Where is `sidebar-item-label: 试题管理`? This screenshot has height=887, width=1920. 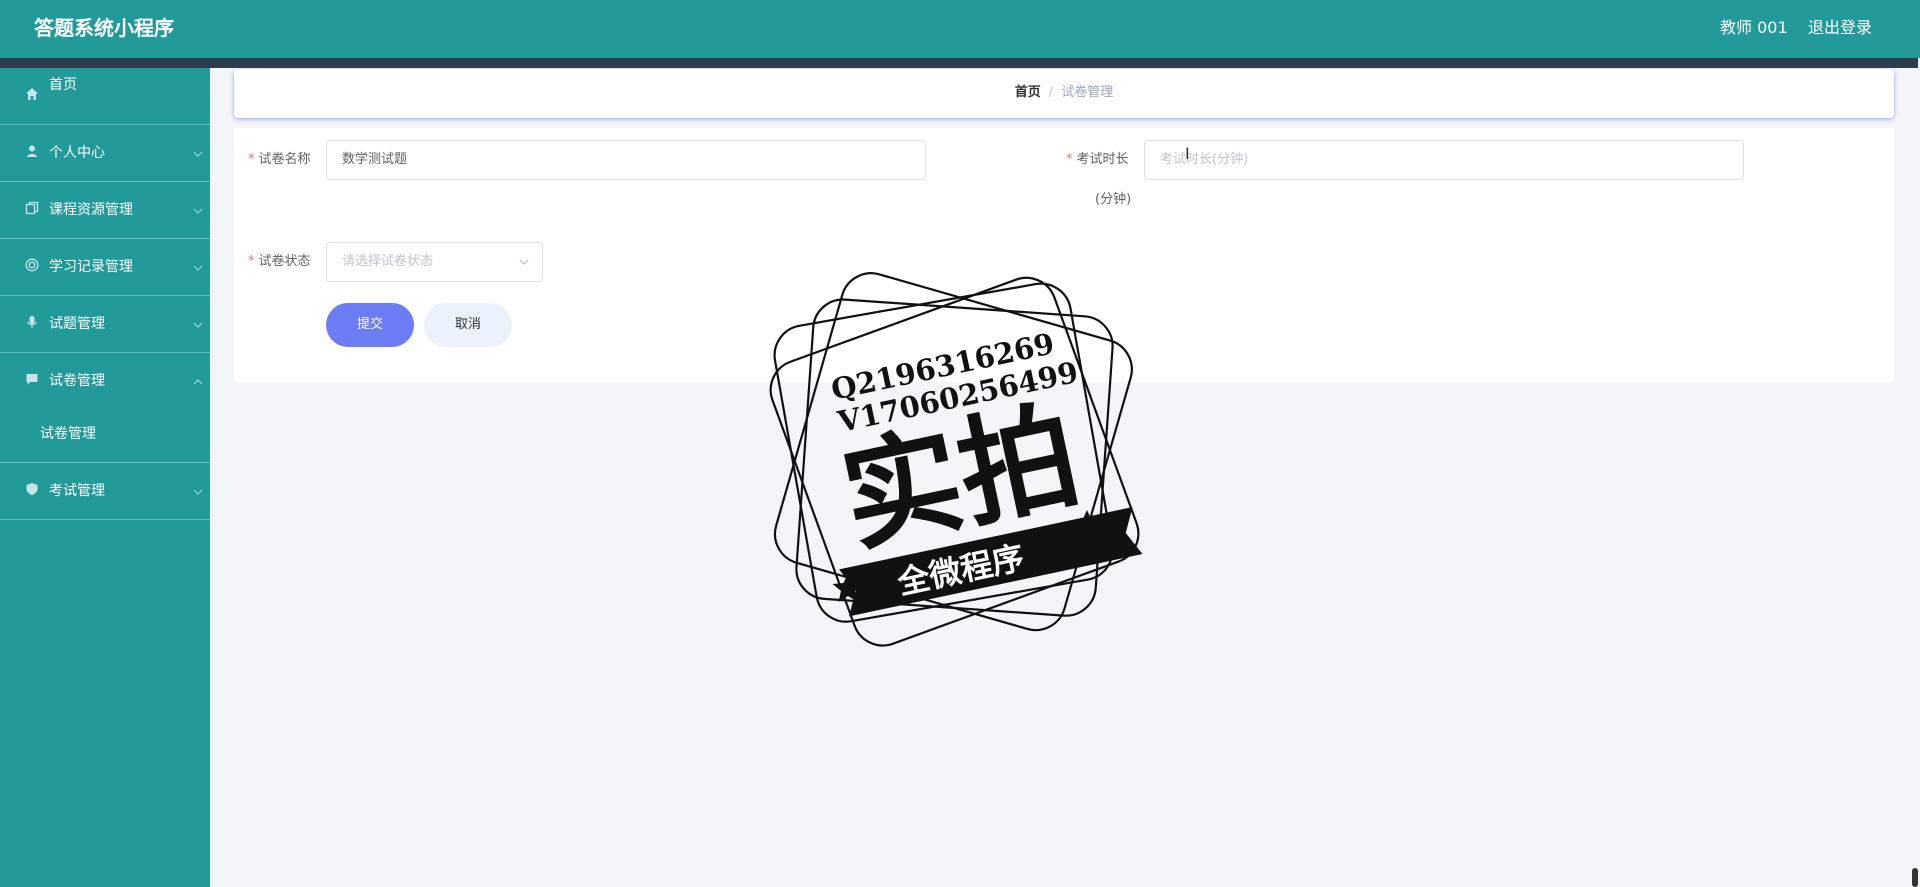 sidebar-item-label: 试题管理 is located at coordinates (77, 324).